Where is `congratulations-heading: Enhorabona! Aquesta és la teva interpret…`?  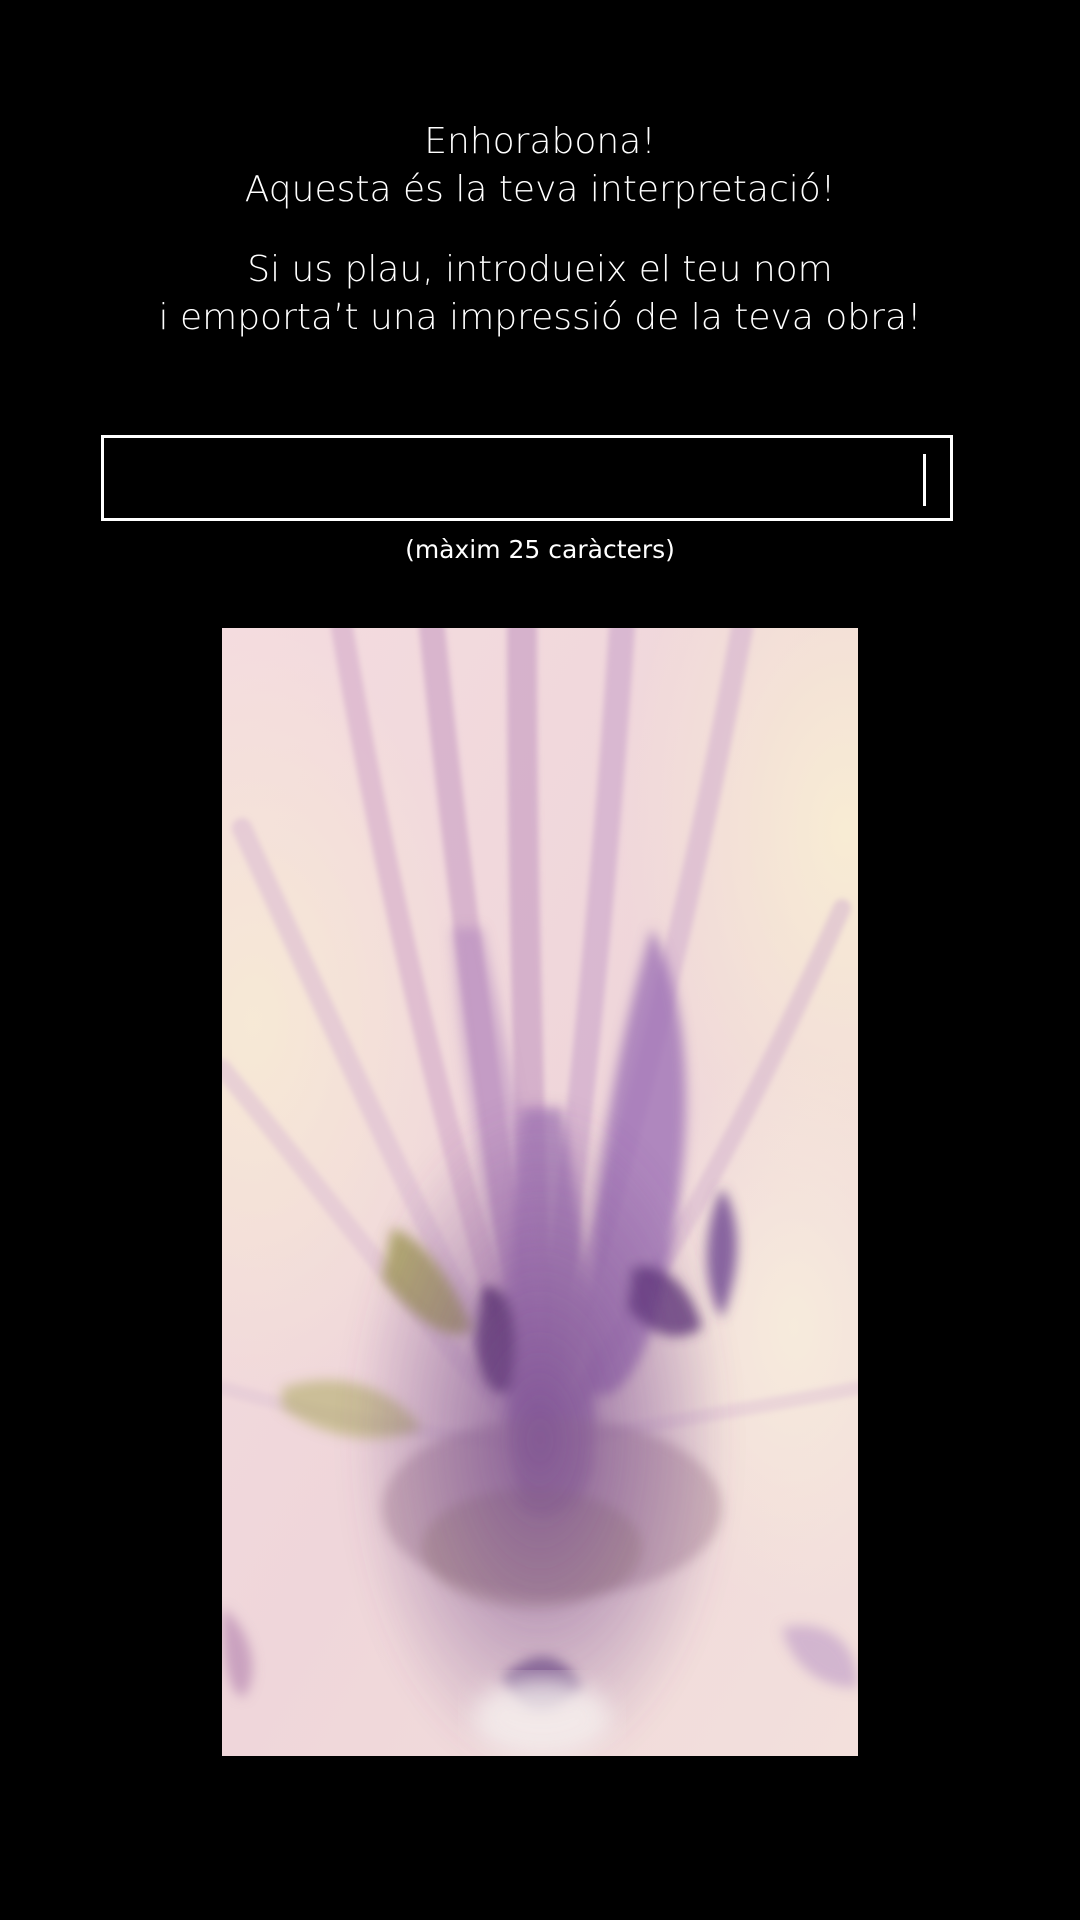
congratulations-heading: Enhorabona! Aquesta és la teva interpret… is located at coordinates (540, 166).